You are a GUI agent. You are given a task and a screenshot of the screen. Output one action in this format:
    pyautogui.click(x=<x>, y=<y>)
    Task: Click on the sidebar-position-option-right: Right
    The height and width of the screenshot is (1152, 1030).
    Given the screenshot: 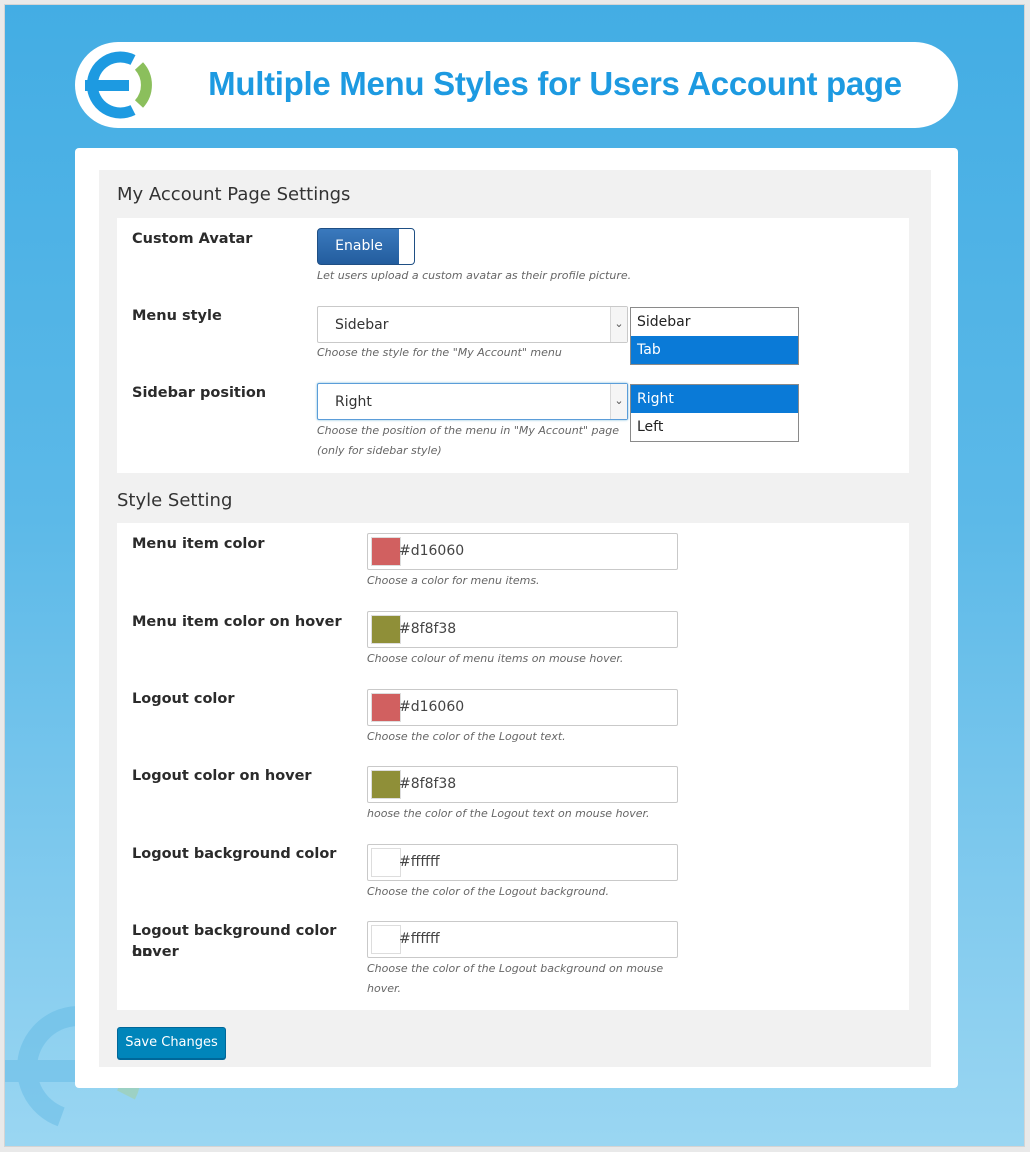 What is the action you would take?
    pyautogui.click(x=714, y=399)
    